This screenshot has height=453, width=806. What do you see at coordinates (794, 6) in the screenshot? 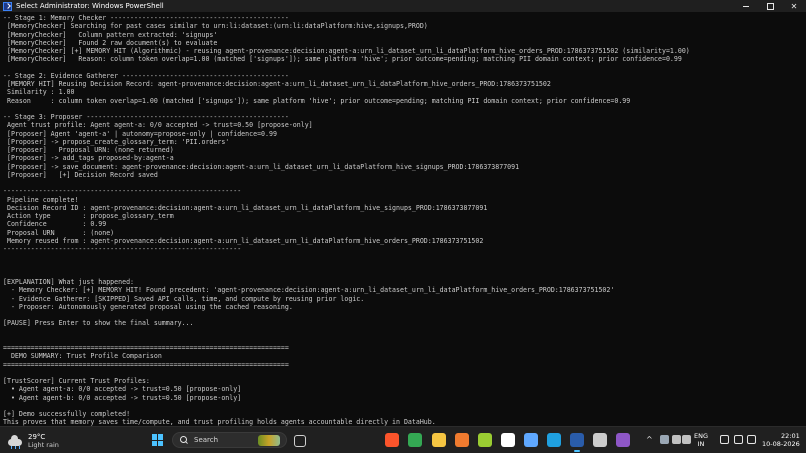
I see `close-icon: ✕` at bounding box center [794, 6].